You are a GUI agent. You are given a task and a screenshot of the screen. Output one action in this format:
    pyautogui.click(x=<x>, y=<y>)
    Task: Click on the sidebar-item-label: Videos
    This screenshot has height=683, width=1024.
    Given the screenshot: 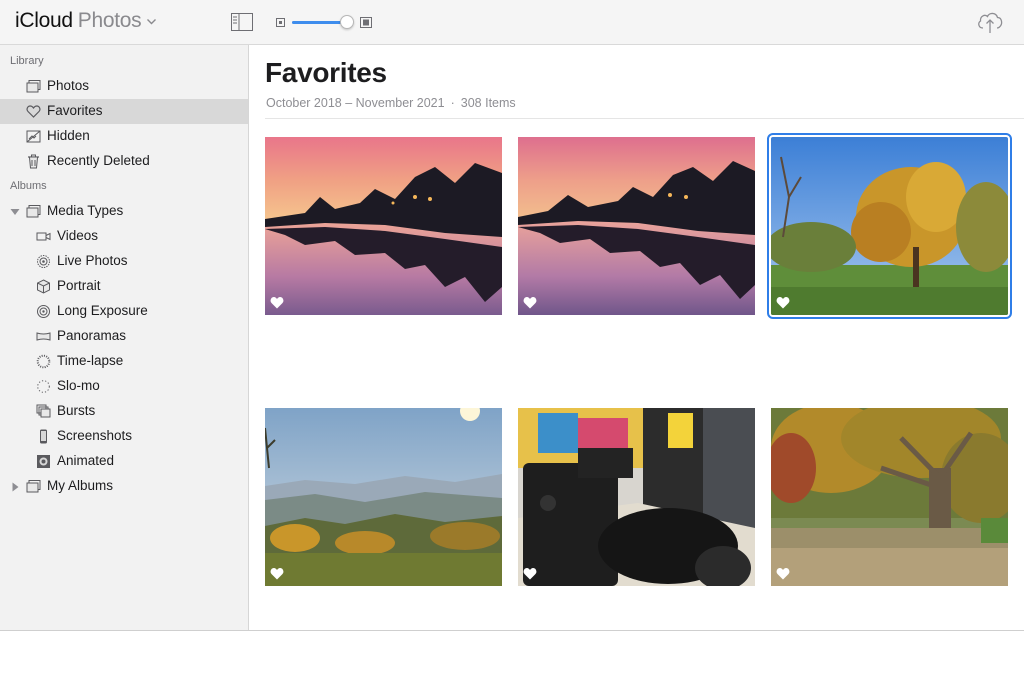 What is the action you would take?
    pyautogui.click(x=78, y=235)
    